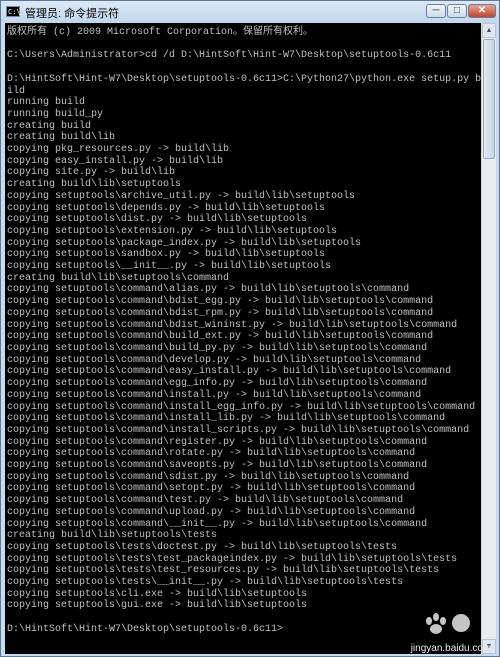 This screenshot has height=657, width=500. What do you see at coordinates (91, 173) in the screenshot?
I see `console-line: copying site.py -> build\lib` at bounding box center [91, 173].